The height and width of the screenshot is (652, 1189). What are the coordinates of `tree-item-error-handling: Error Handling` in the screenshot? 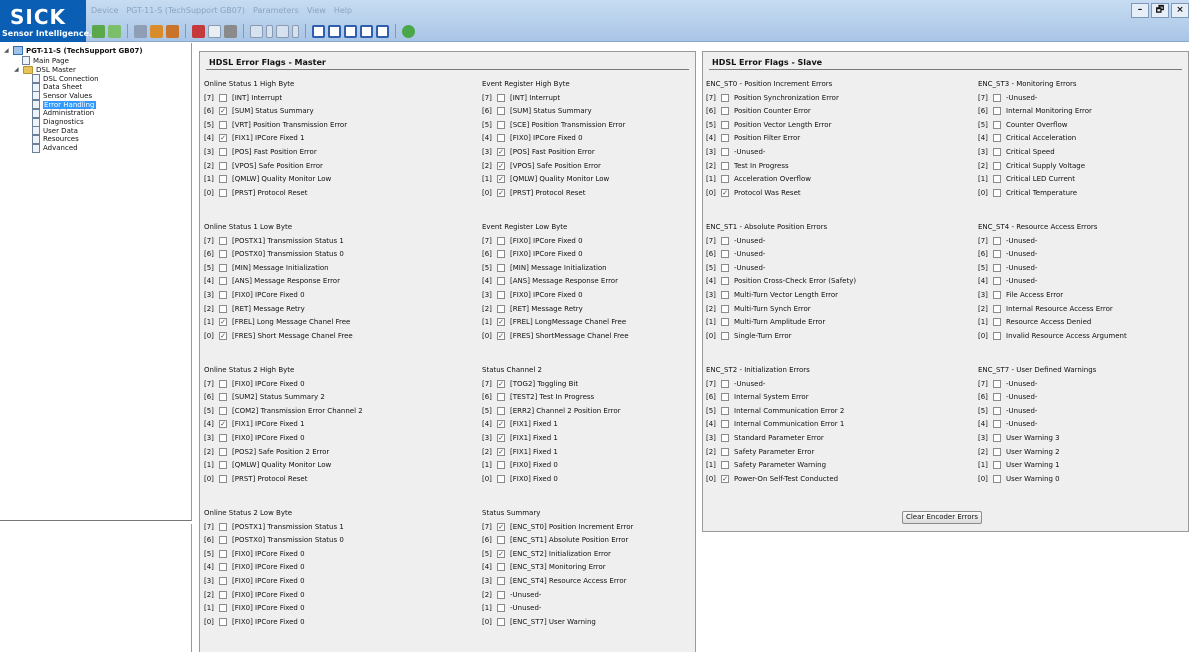 It's located at (64, 105).